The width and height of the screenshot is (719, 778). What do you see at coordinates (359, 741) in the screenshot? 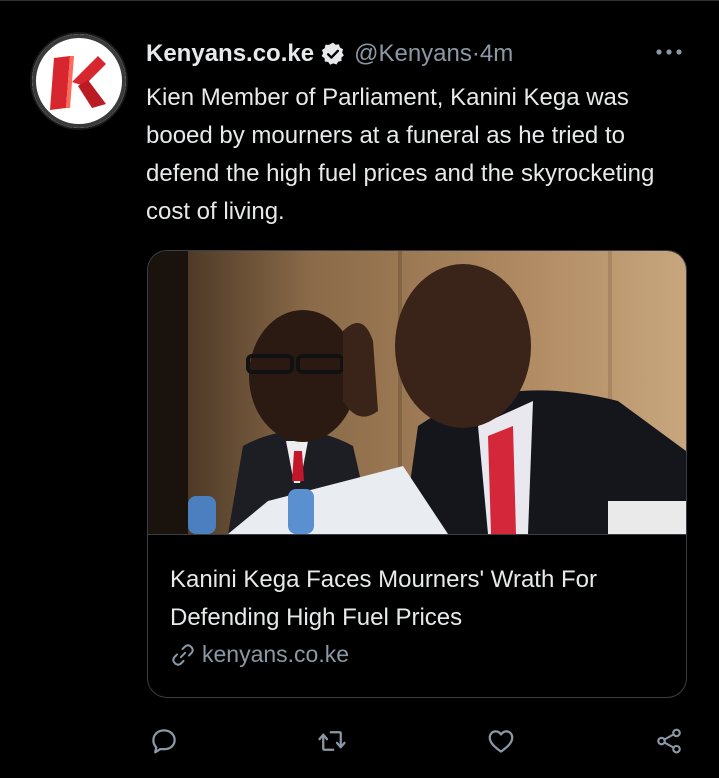
I see `tweet-actions` at bounding box center [359, 741].